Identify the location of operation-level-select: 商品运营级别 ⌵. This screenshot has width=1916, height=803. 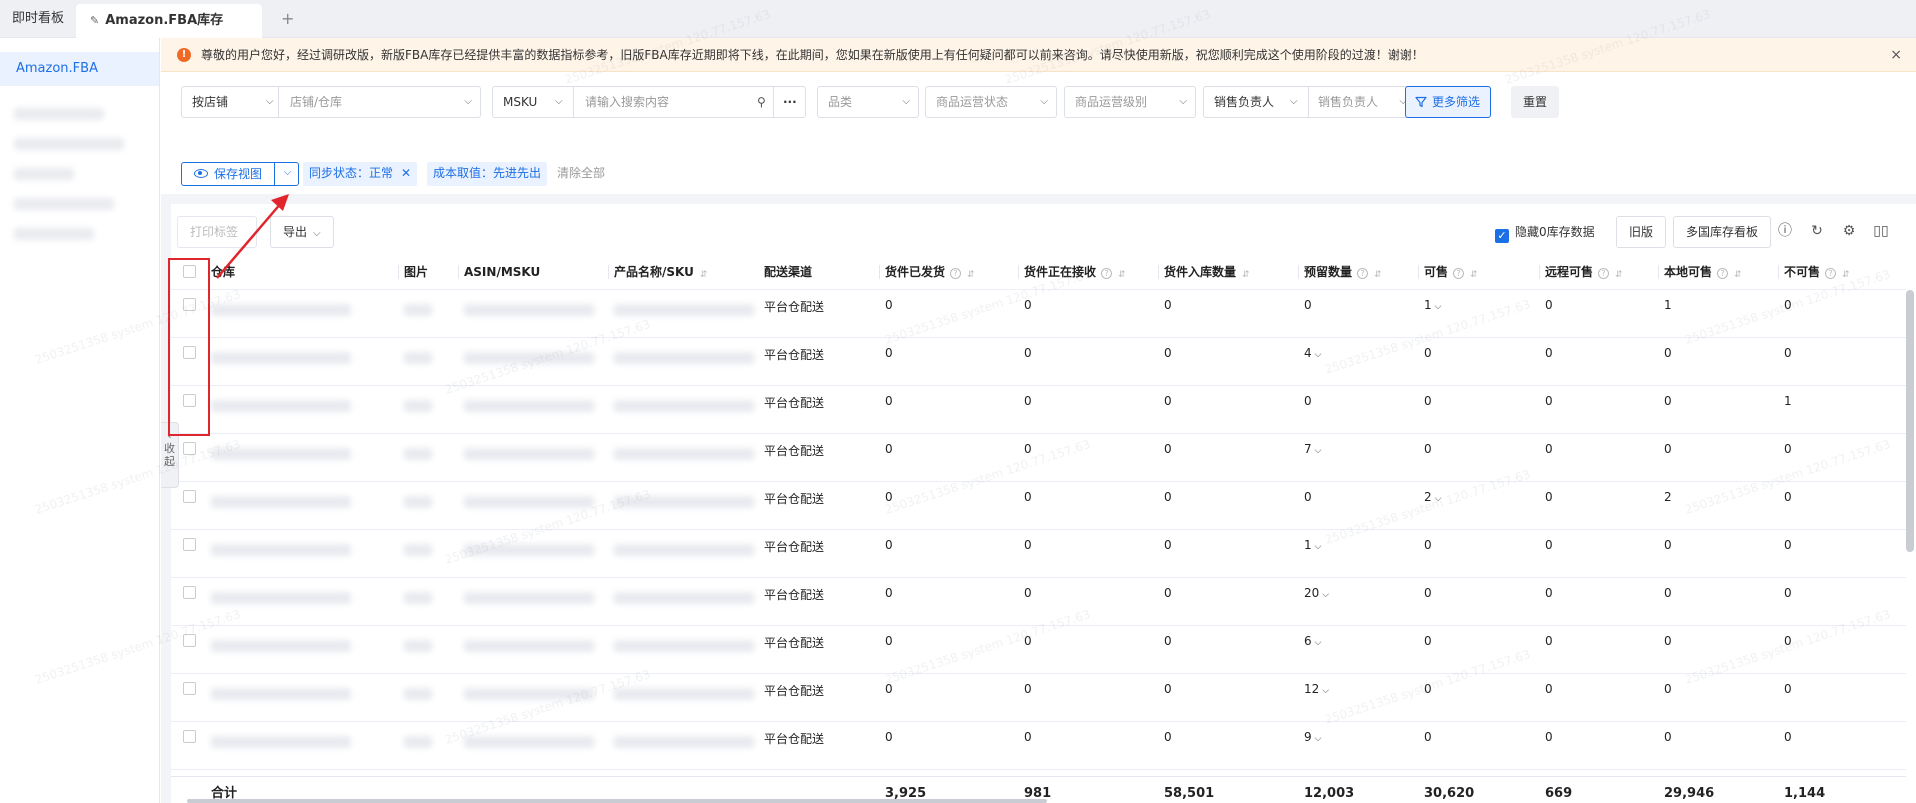
(1130, 102).